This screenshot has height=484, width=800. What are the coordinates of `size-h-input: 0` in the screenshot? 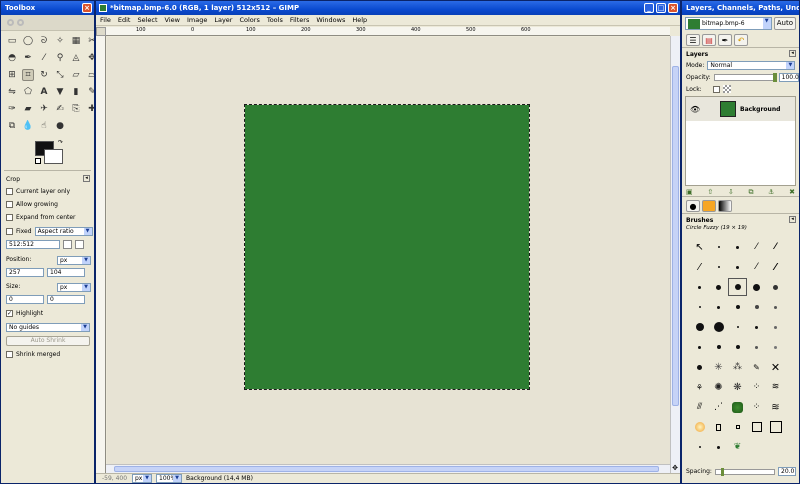 It's located at (66, 299).